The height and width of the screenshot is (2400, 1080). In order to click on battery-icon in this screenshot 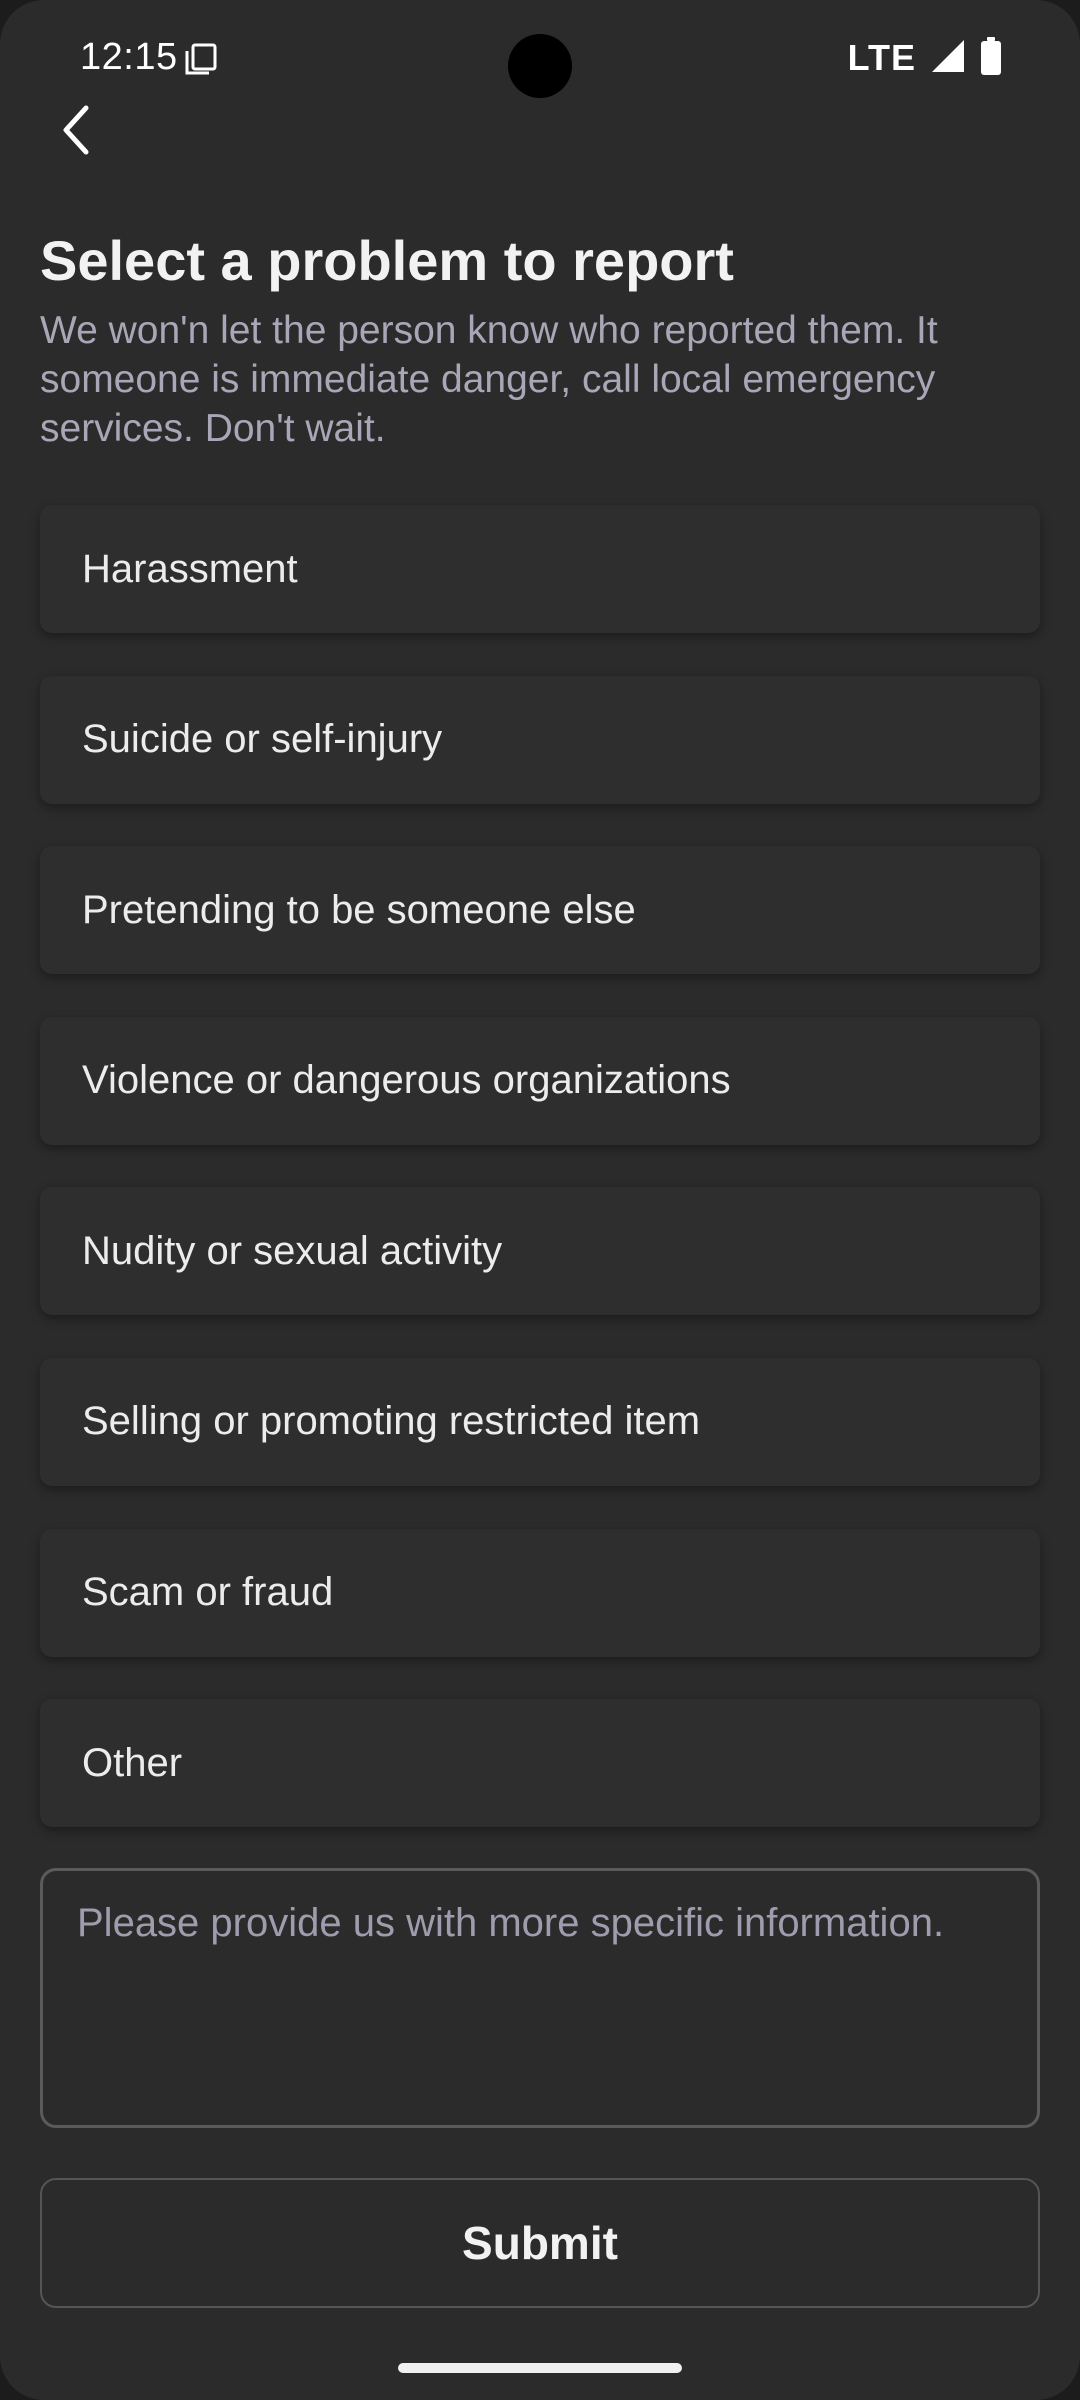, I will do `click(991, 58)`.